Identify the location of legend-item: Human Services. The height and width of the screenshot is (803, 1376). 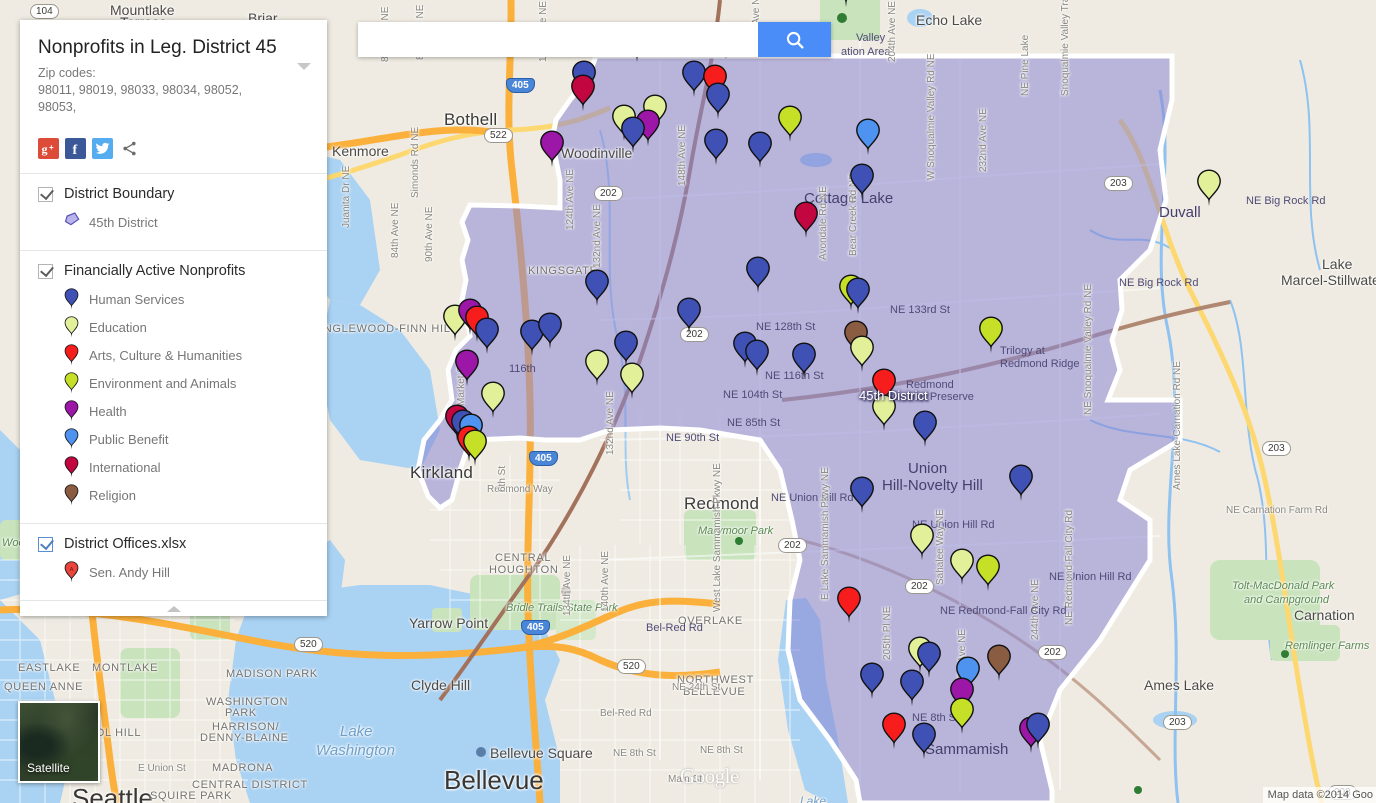
(173, 299).